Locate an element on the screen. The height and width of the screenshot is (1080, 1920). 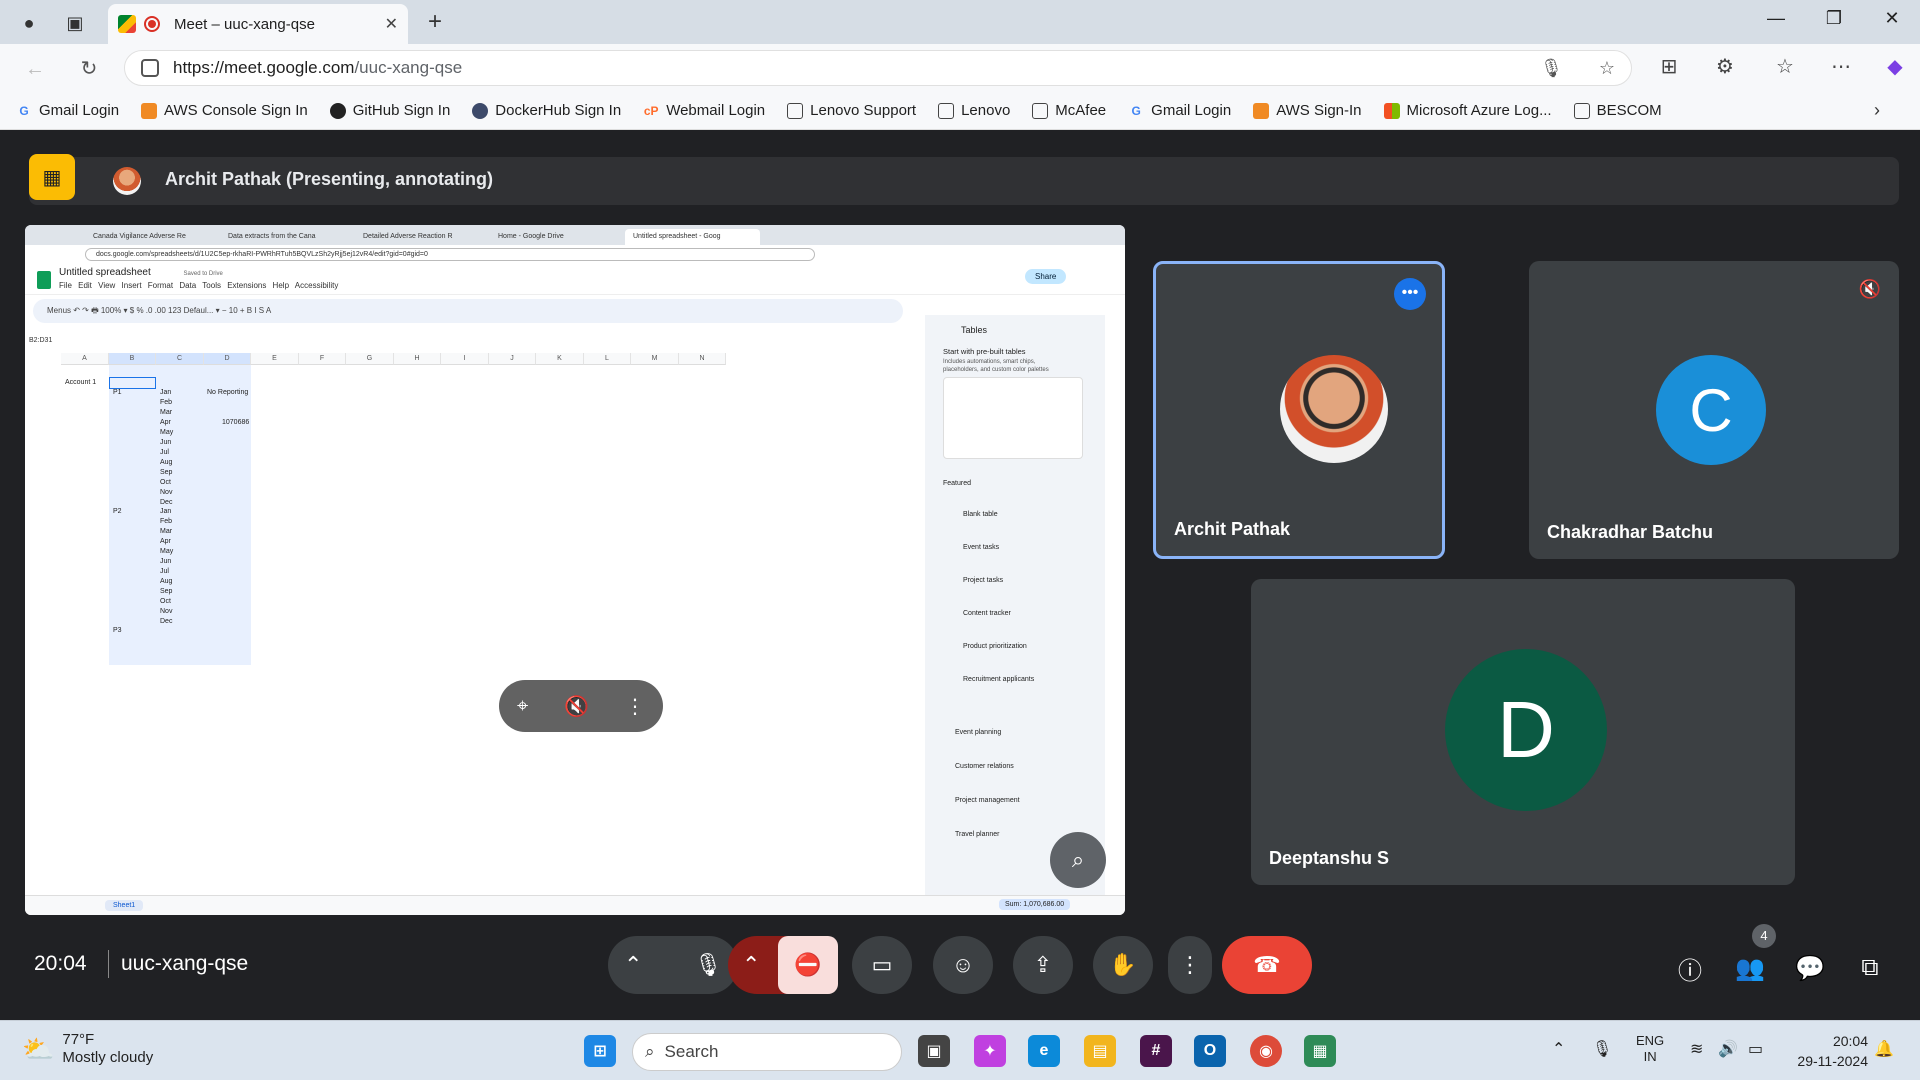
copilot-icon: ◆ is located at coordinates (1895, 66).